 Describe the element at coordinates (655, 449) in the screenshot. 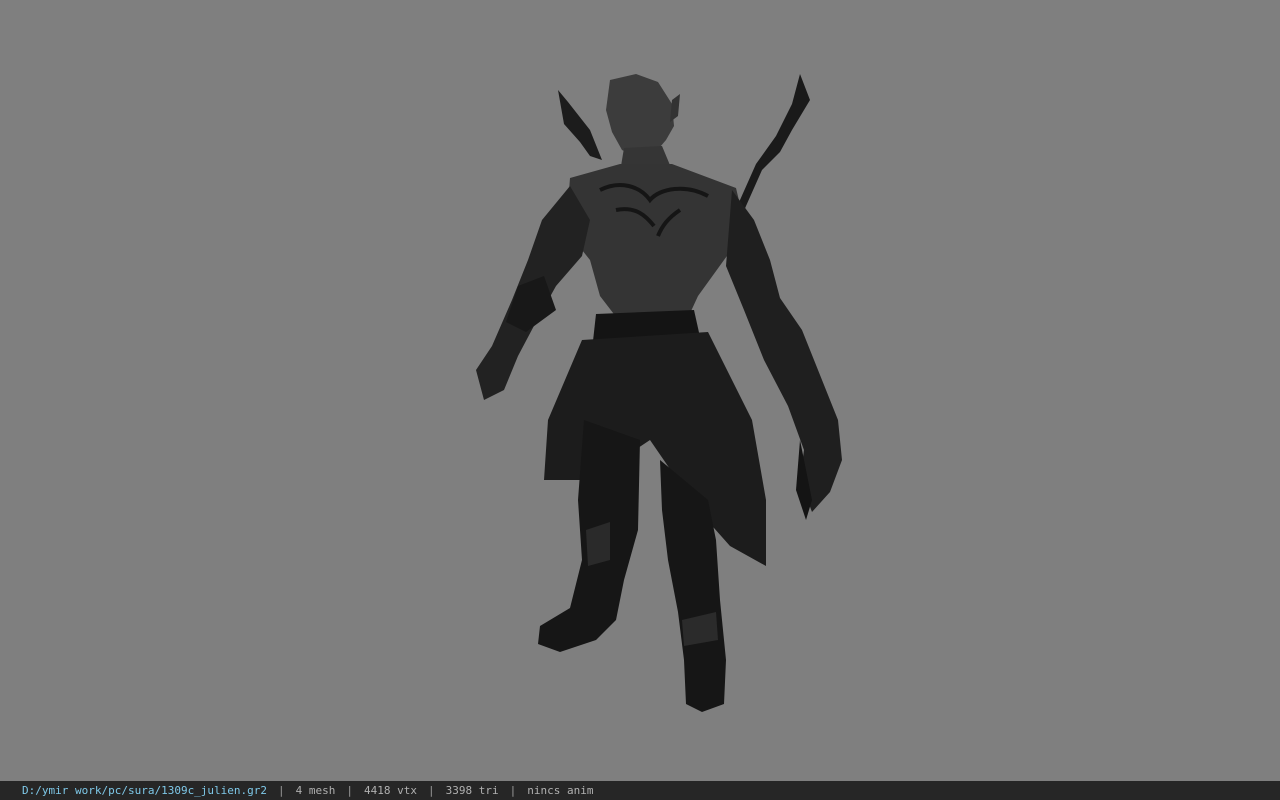

I see `loincloth` at that location.